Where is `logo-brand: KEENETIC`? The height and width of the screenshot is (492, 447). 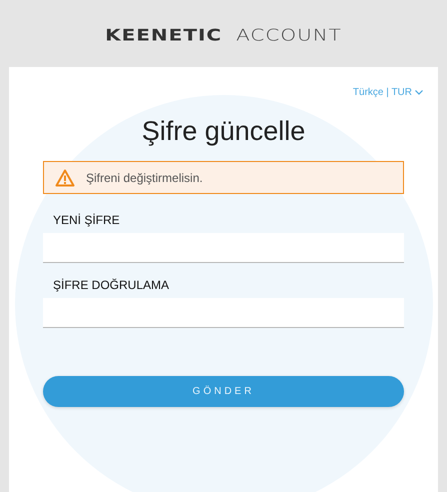 logo-brand: KEENETIC is located at coordinates (163, 34).